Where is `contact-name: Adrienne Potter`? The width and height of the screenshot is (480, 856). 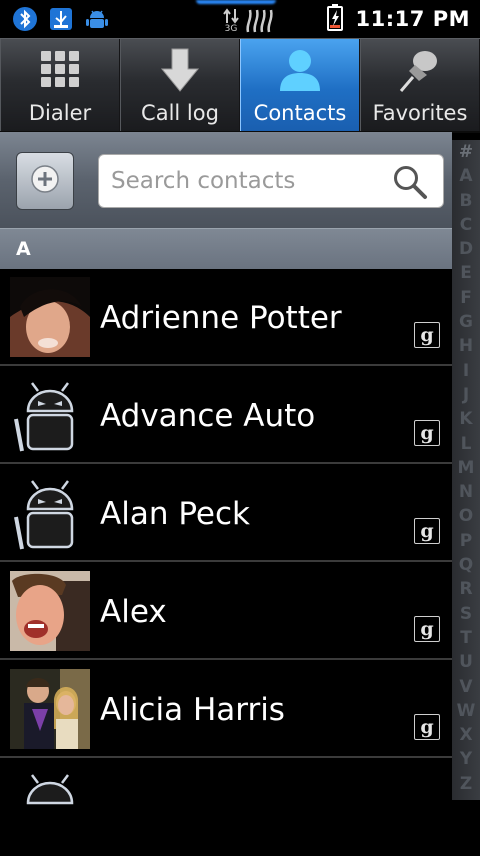 contact-name: Adrienne Potter is located at coordinates (221, 318).